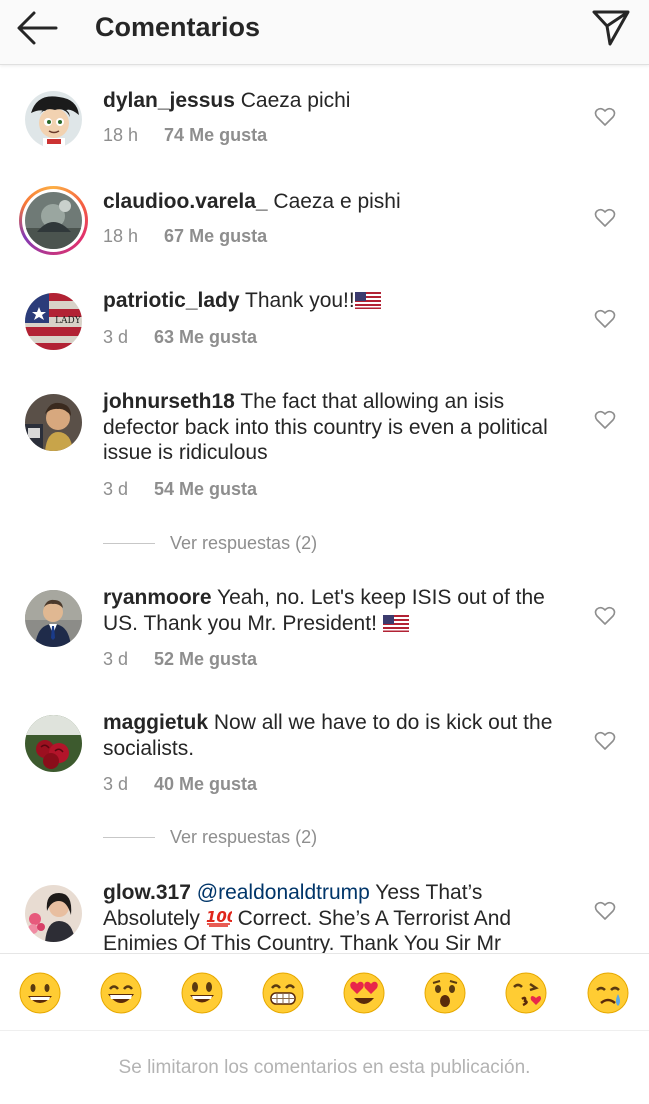 Image resolution: width=649 pixels, height=1104 pixels. I want to click on comment-username: claudioo.varela_, so click(185, 201).